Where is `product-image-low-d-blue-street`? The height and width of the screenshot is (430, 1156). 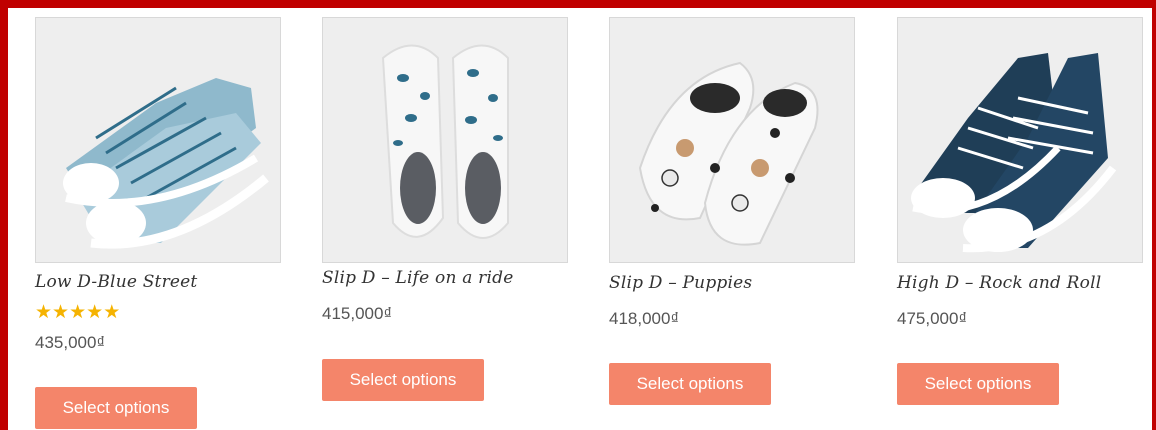 product-image-low-d-blue-street is located at coordinates (158, 140).